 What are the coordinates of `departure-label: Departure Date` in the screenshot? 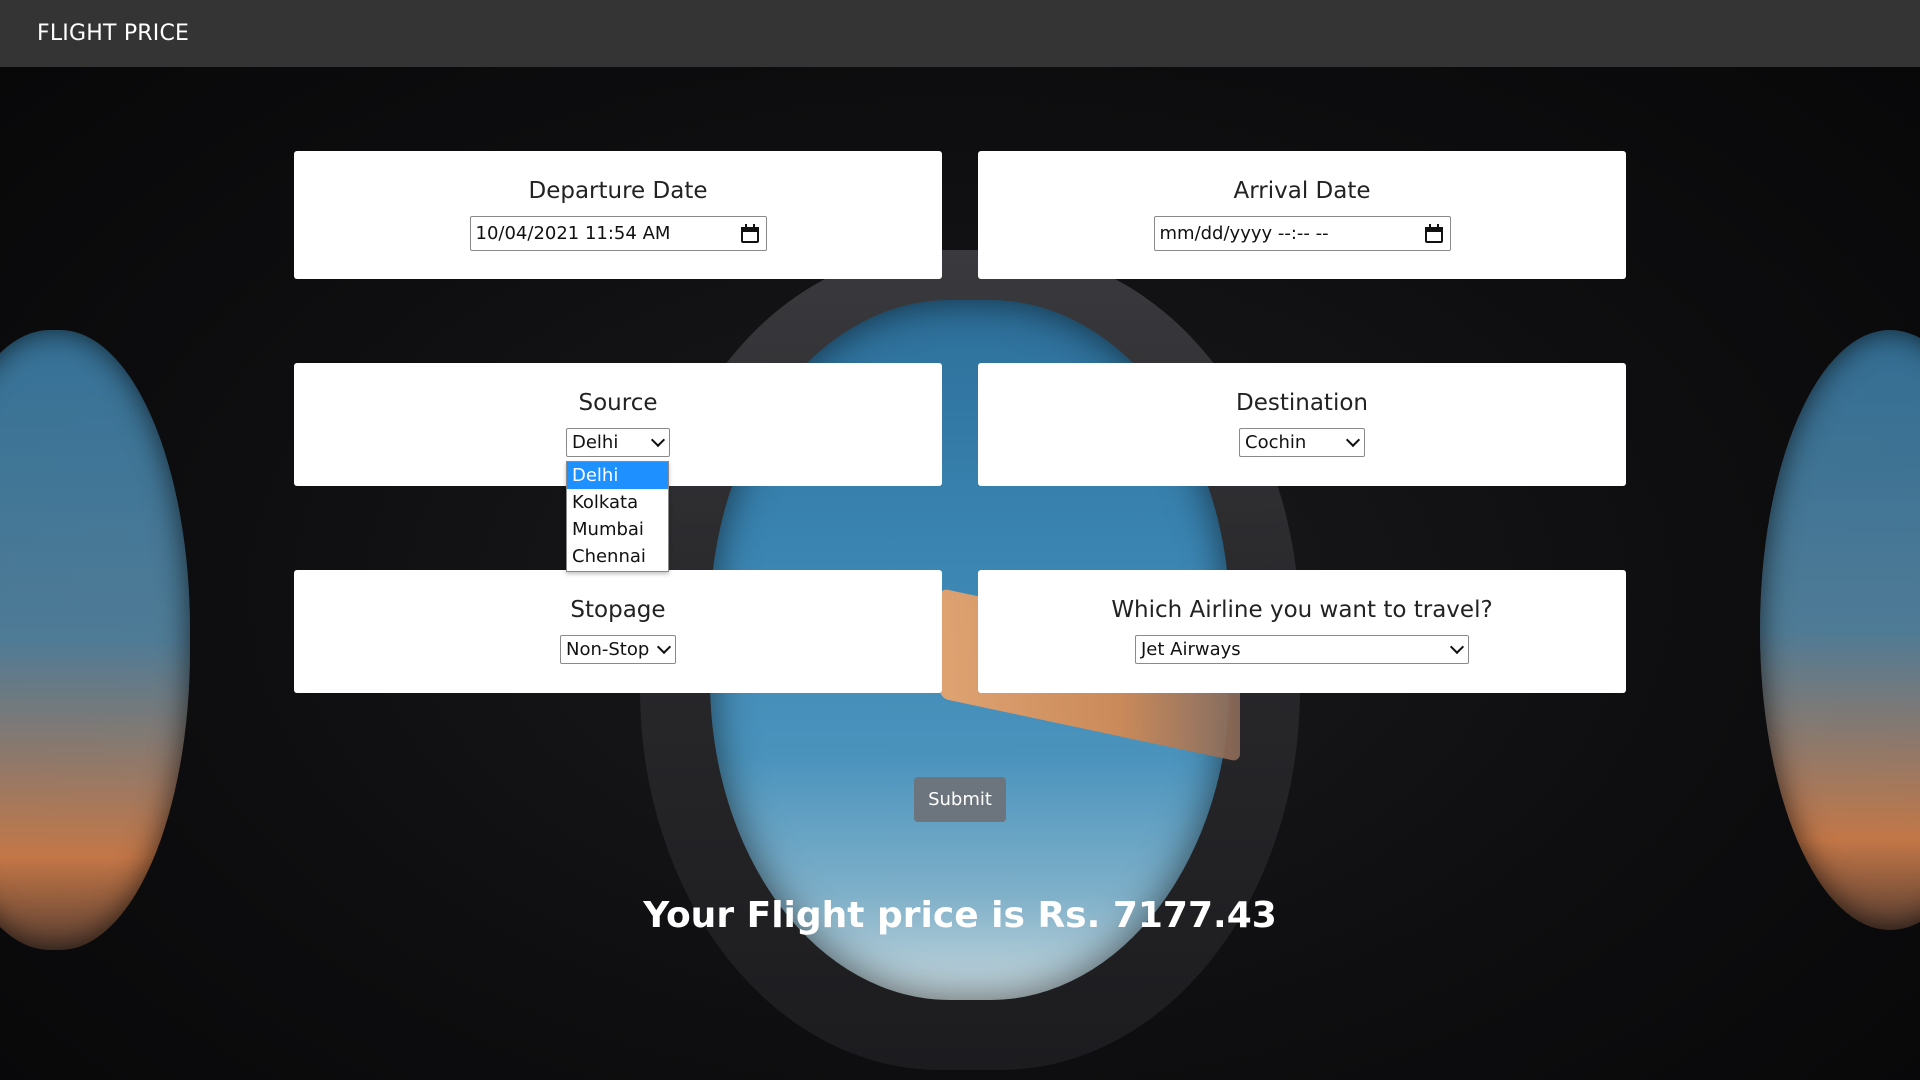 It's located at (618, 191).